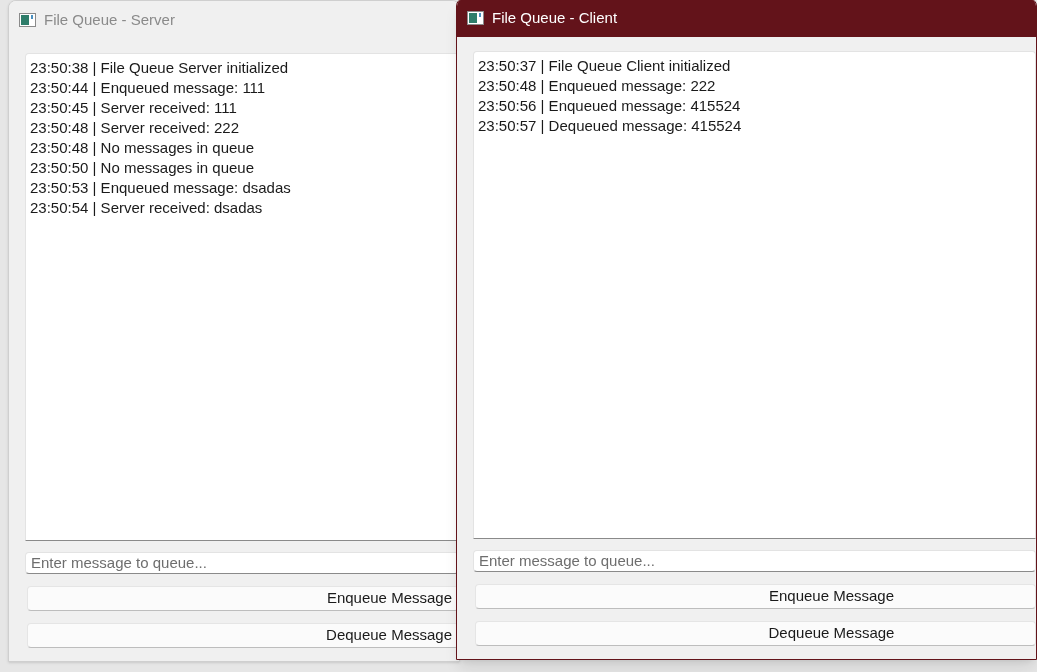 This screenshot has width=1037, height=672. Describe the element at coordinates (160, 188) in the screenshot. I see `log-line: 23:50:53 | Enqueued message: dsadas` at that location.